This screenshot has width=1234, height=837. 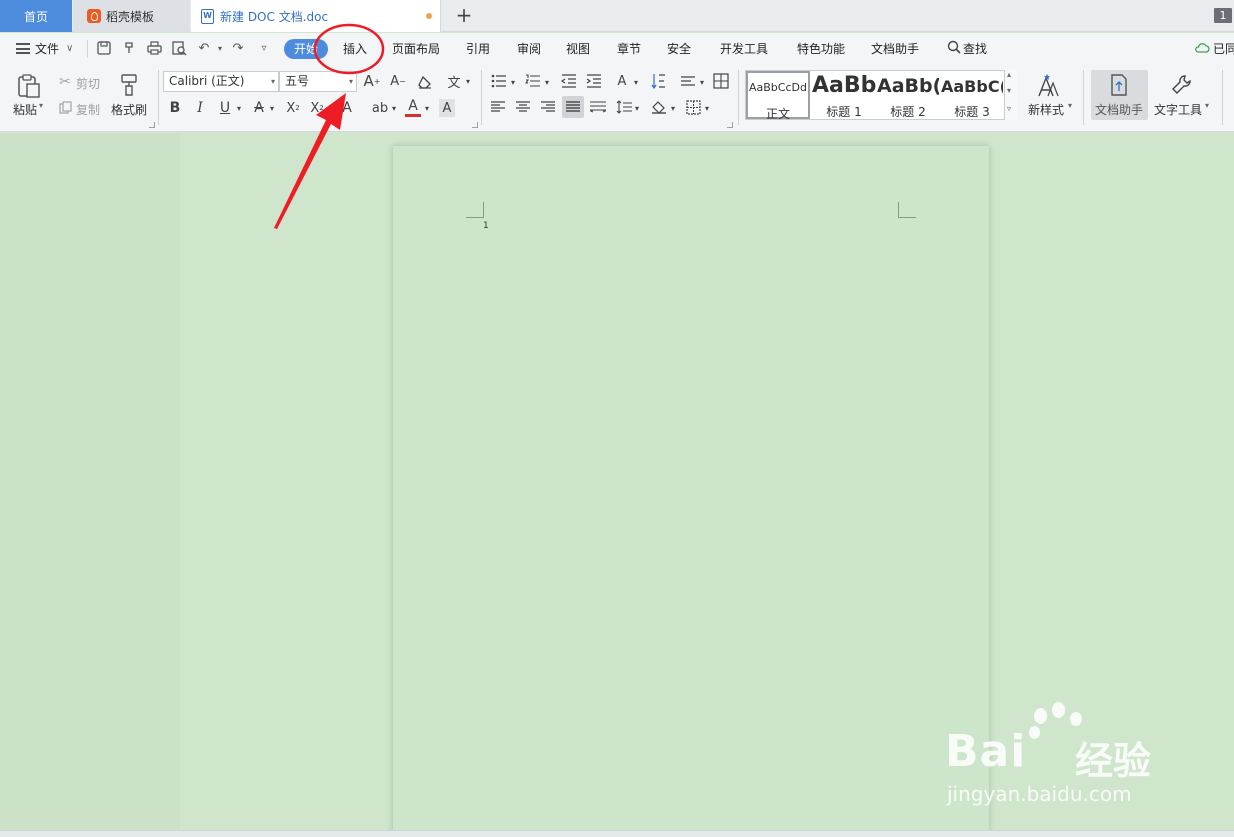 I want to click on superscript-icon: X2, so click(x=293, y=108).